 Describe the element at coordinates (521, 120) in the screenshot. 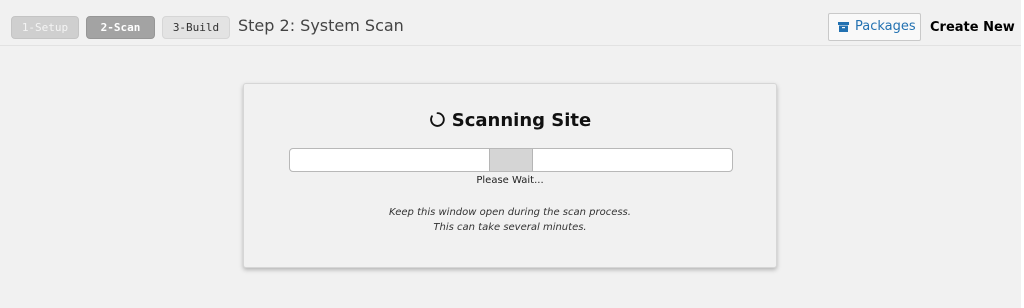

I see `scan-heading-text: Scanning Site` at that location.